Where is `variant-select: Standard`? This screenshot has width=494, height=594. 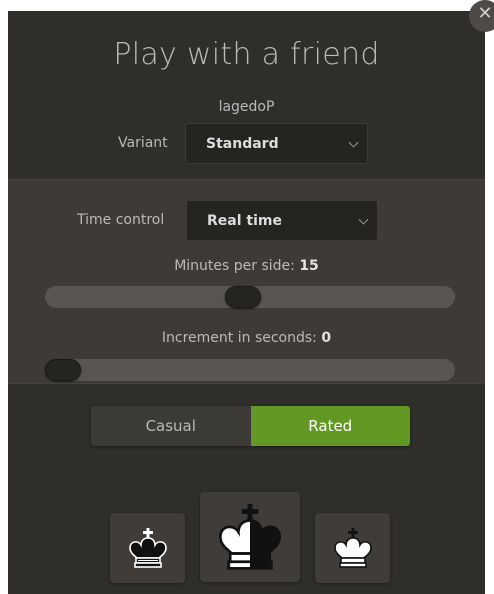
variant-select: Standard is located at coordinates (276, 143).